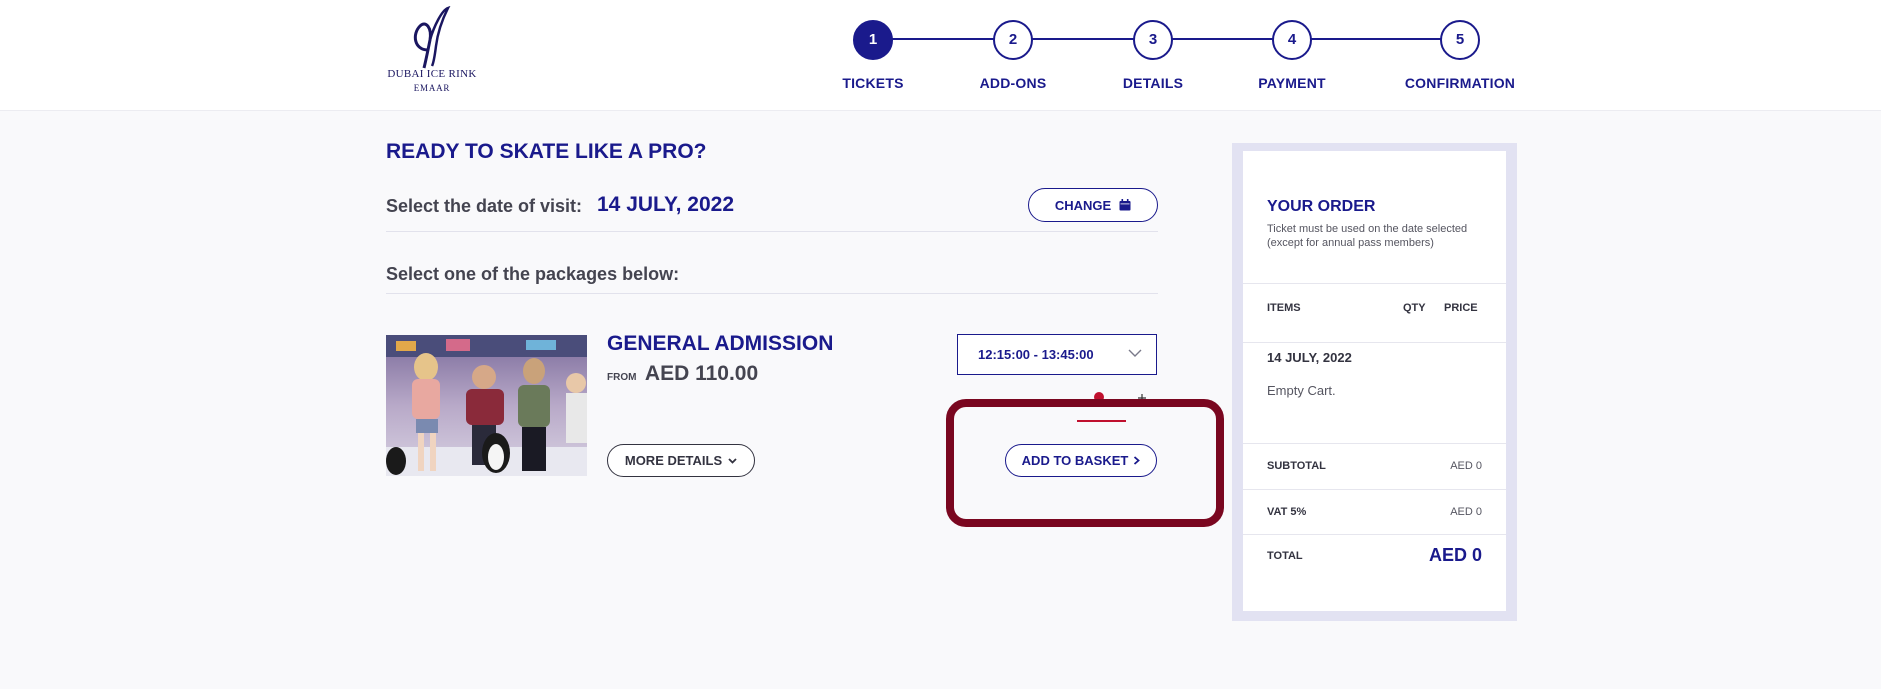 This screenshot has height=689, width=1881. I want to click on selected-date: 14 JULY, 2022, so click(666, 204).